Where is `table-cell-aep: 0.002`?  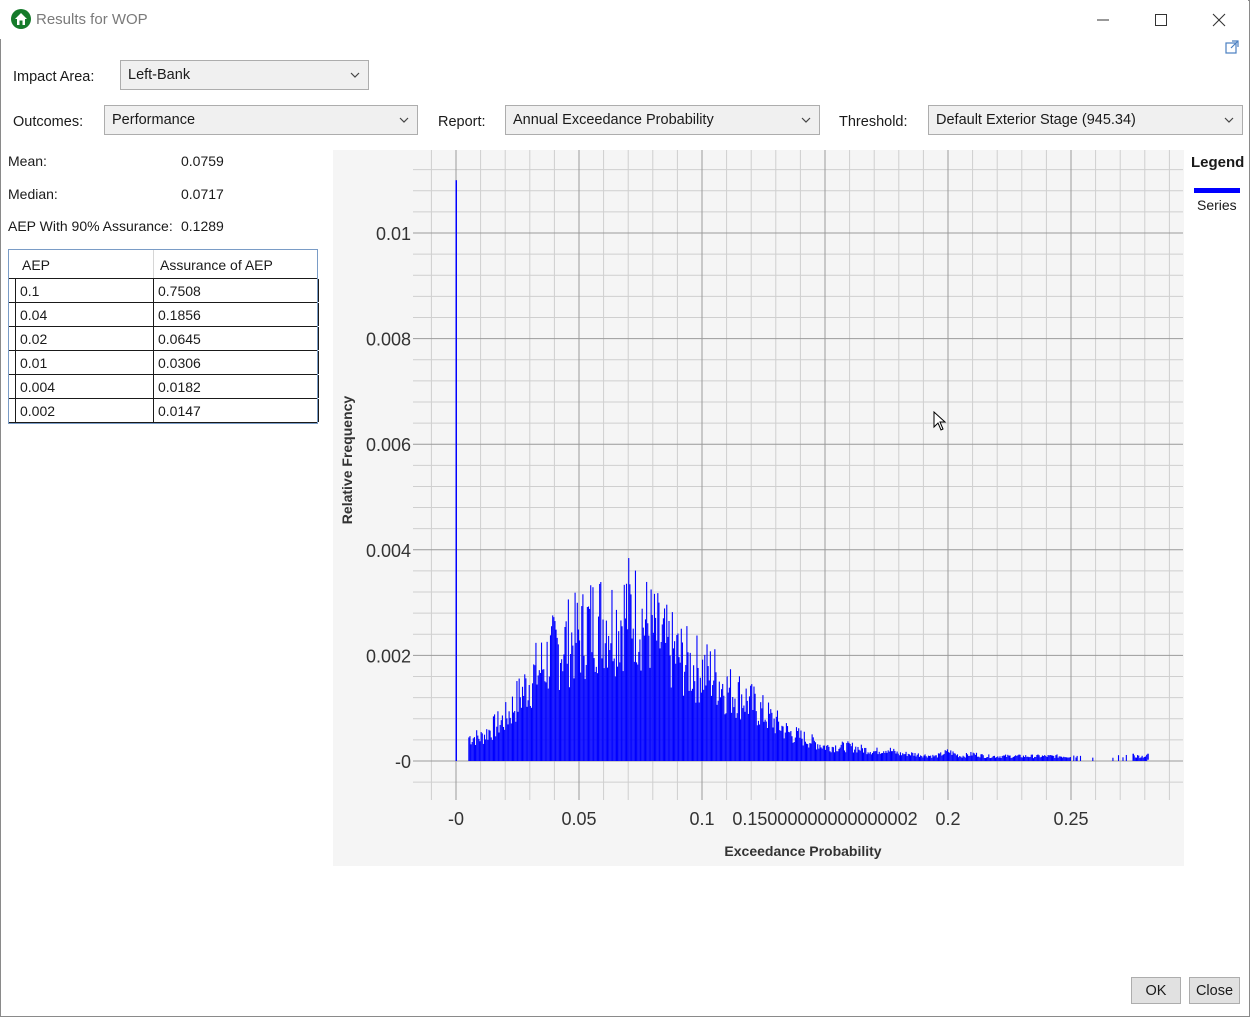
table-cell-aep: 0.002 is located at coordinates (83, 410).